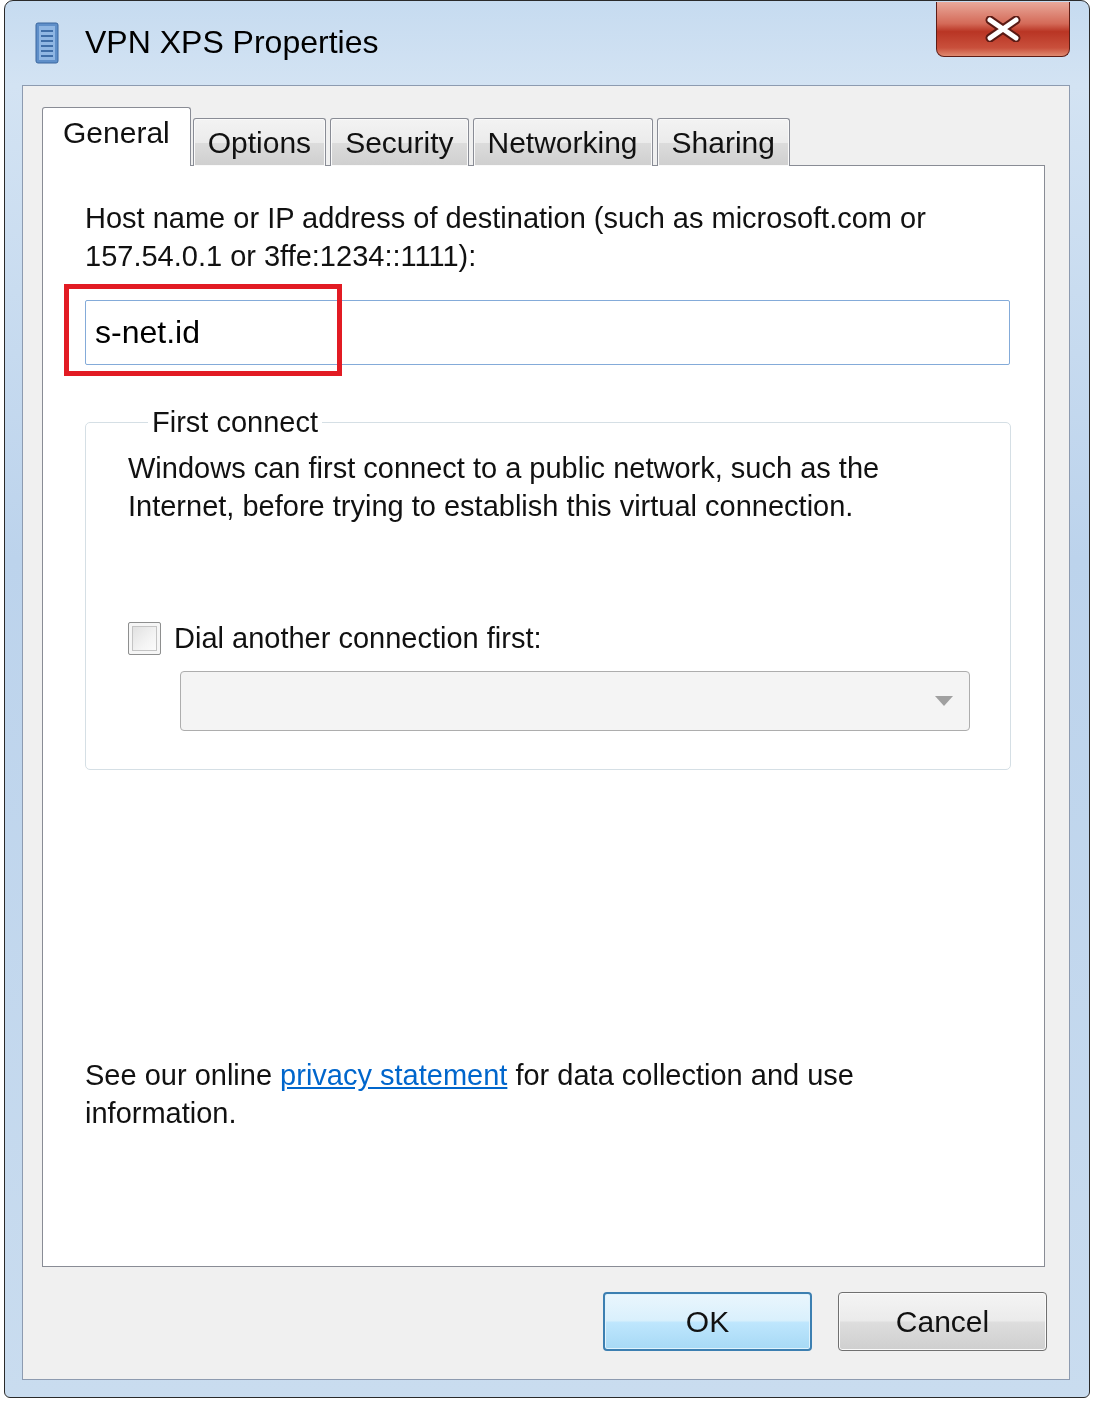  I want to click on dialog-button: OK, so click(707, 1321).